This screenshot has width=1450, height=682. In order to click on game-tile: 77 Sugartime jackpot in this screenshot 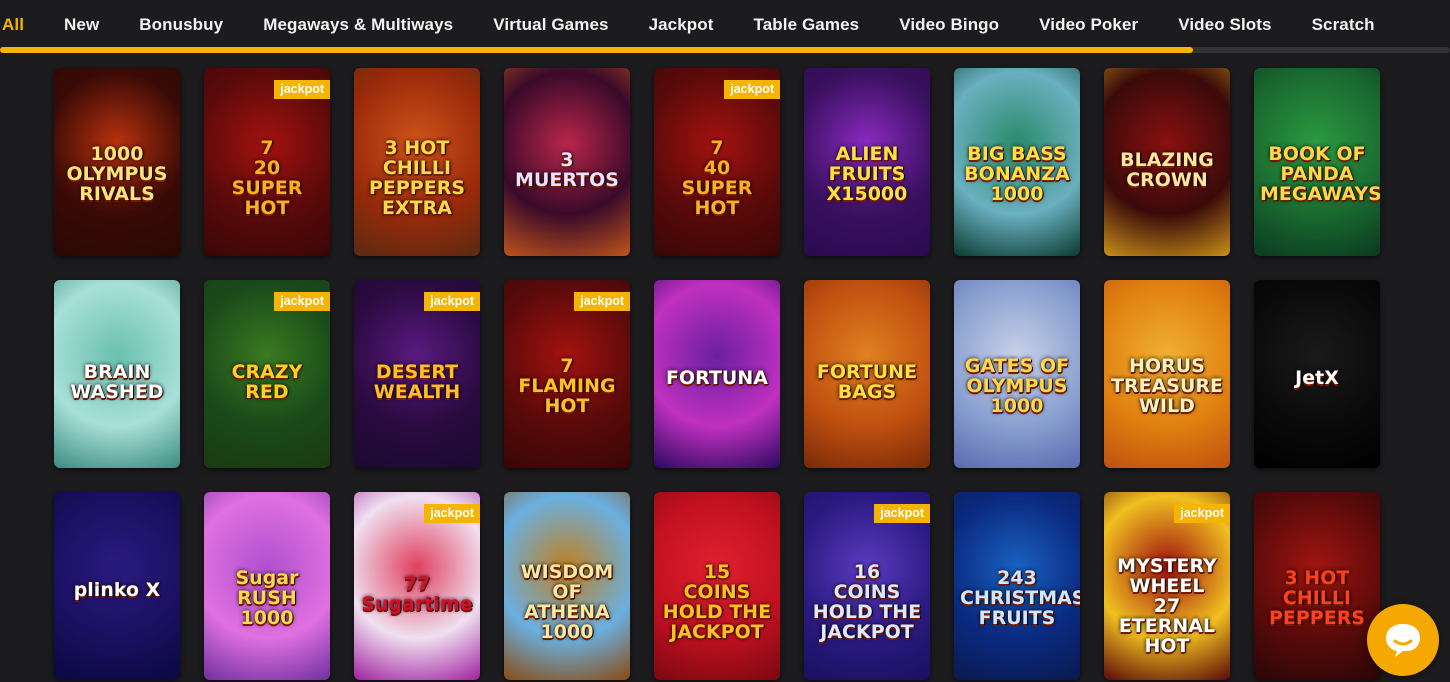, I will do `click(417, 586)`.